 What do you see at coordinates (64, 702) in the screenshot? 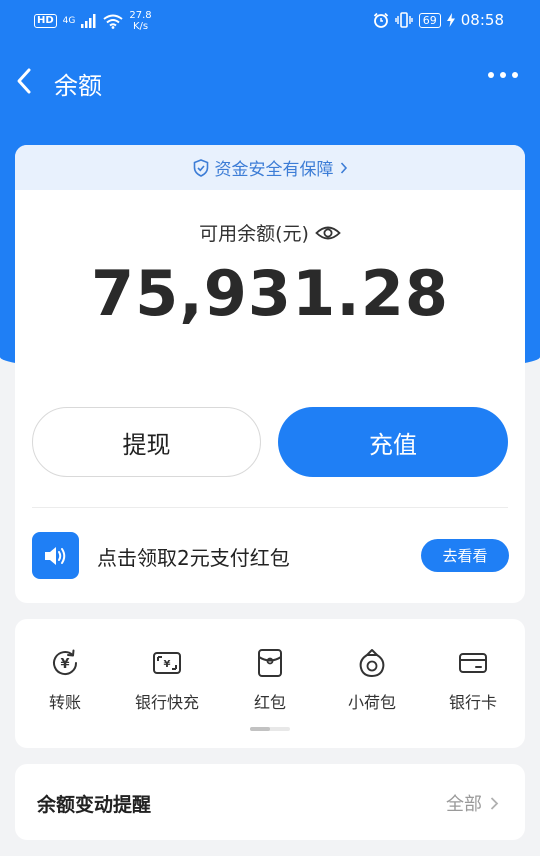
I see `shortcut-label: 转账` at bounding box center [64, 702].